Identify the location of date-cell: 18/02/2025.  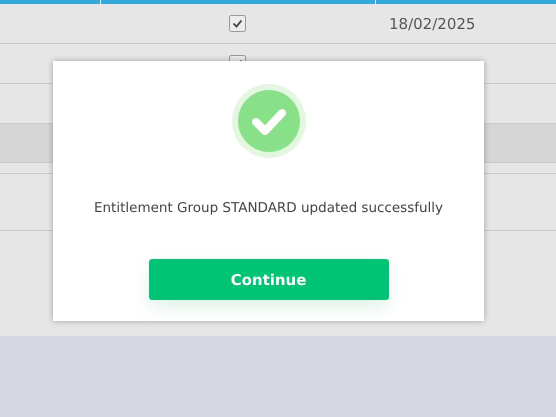
(432, 24).